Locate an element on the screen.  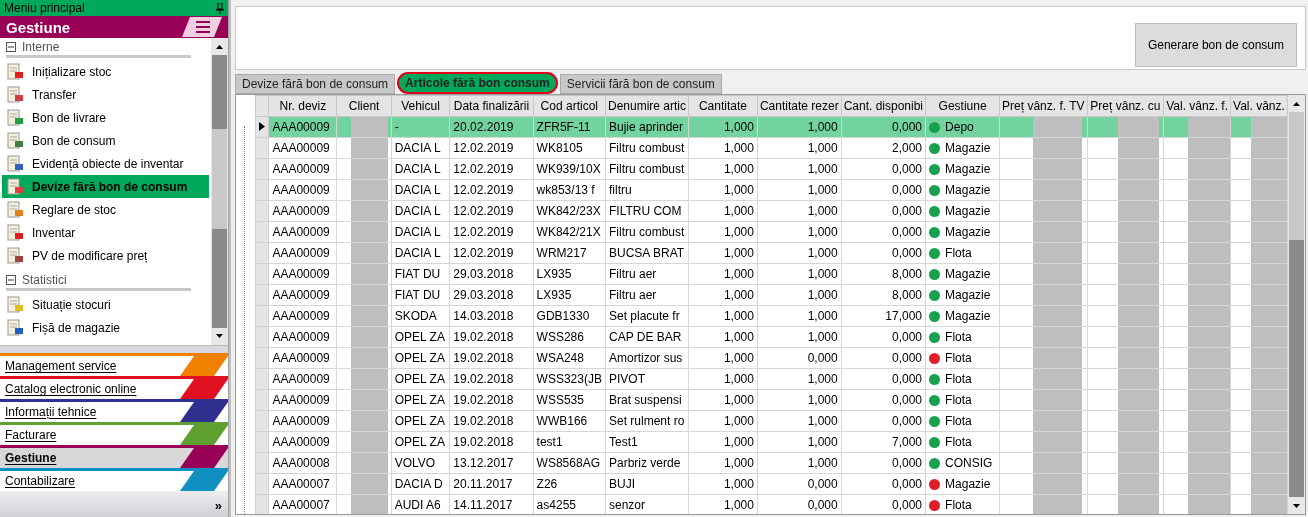
column-header: Preț vânz. f. TV is located at coordinates (1043, 106).